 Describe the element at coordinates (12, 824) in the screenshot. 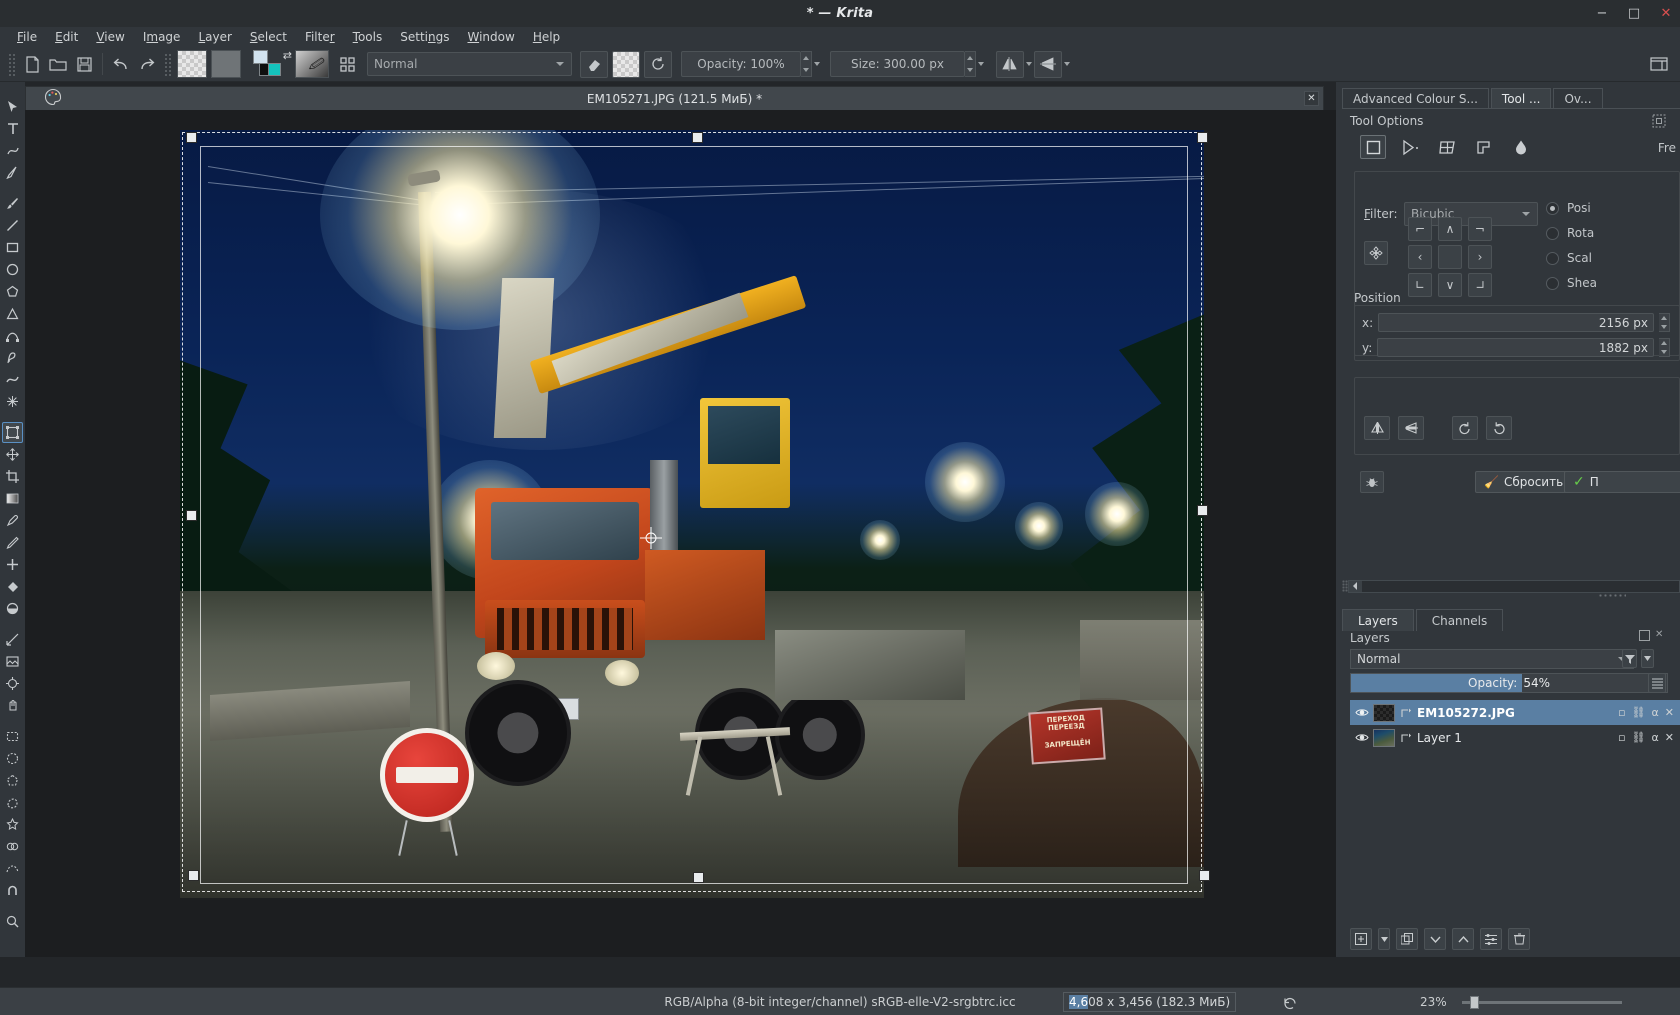

I see `tool-contiguous-select` at that location.